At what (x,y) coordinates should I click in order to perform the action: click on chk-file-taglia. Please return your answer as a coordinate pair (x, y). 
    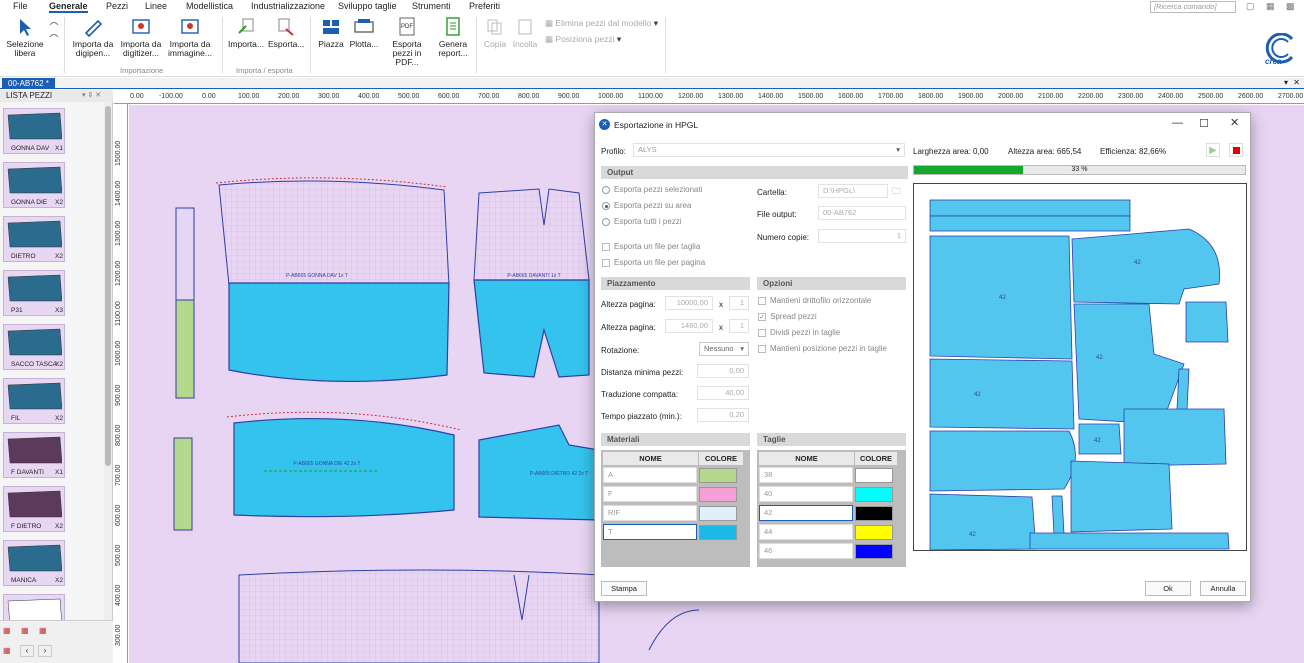
    Looking at the image, I should click on (606, 247).